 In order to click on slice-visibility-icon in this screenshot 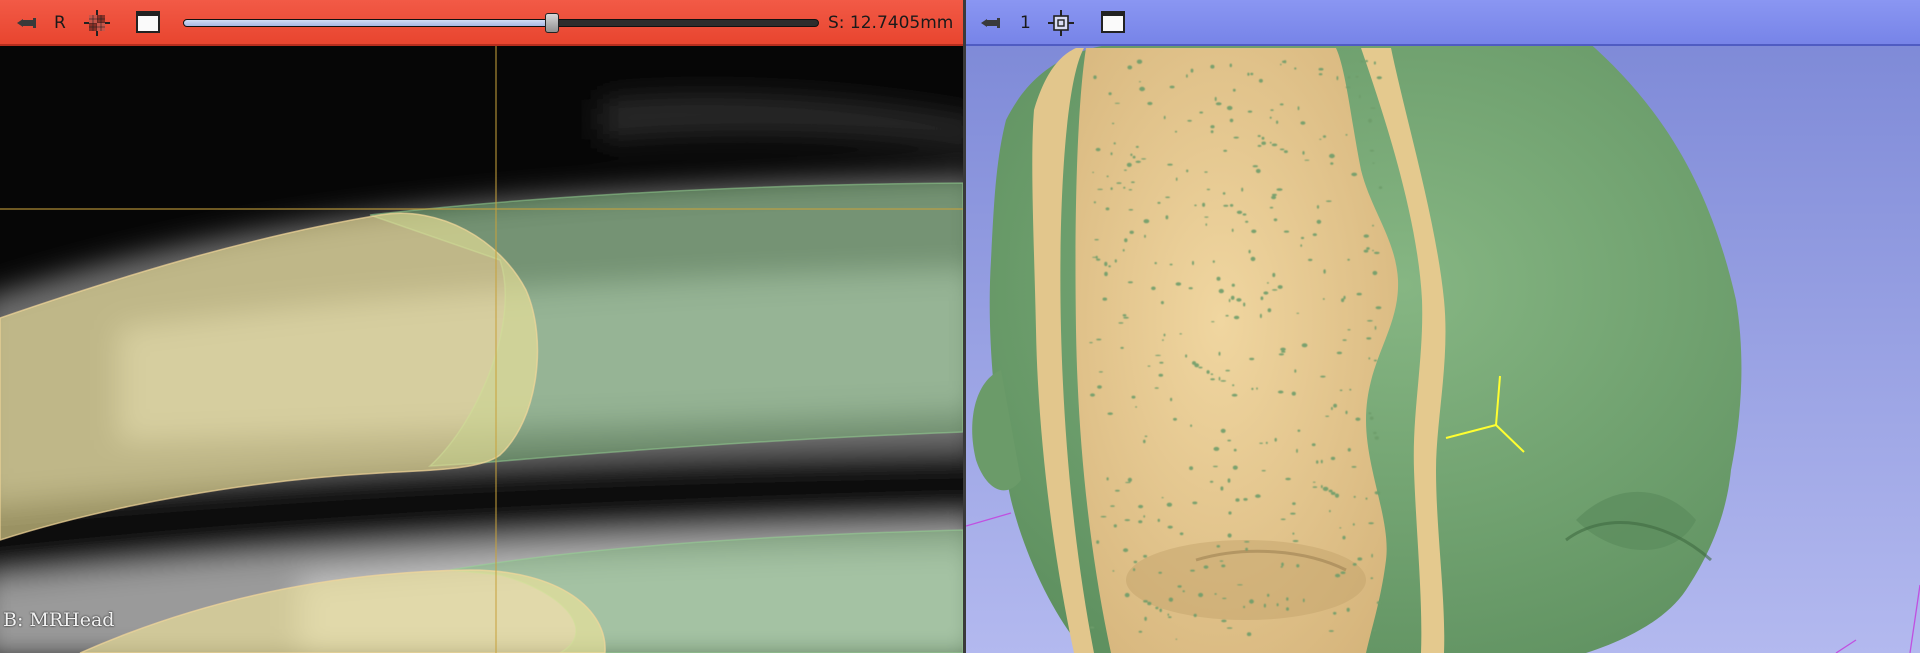, I will do `click(97, 23)`.